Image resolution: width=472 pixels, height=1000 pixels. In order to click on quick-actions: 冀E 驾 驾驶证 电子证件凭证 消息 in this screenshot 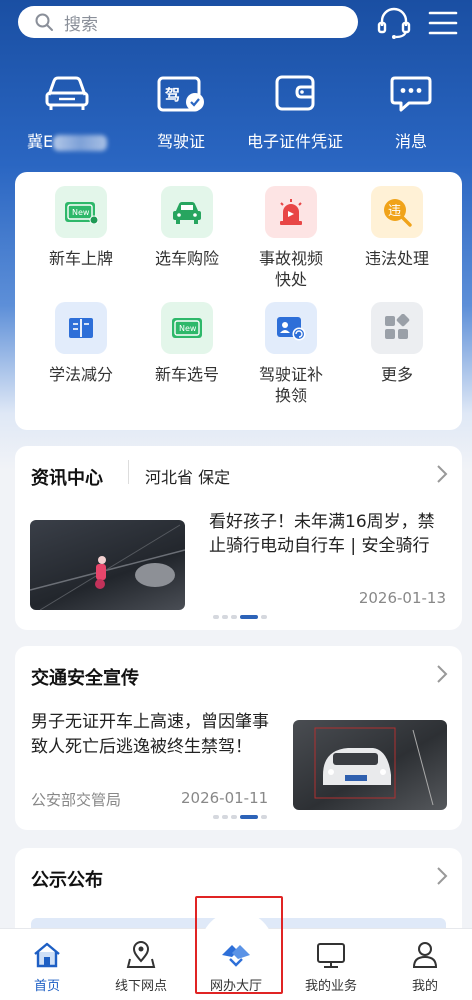, I will do `click(236, 111)`.